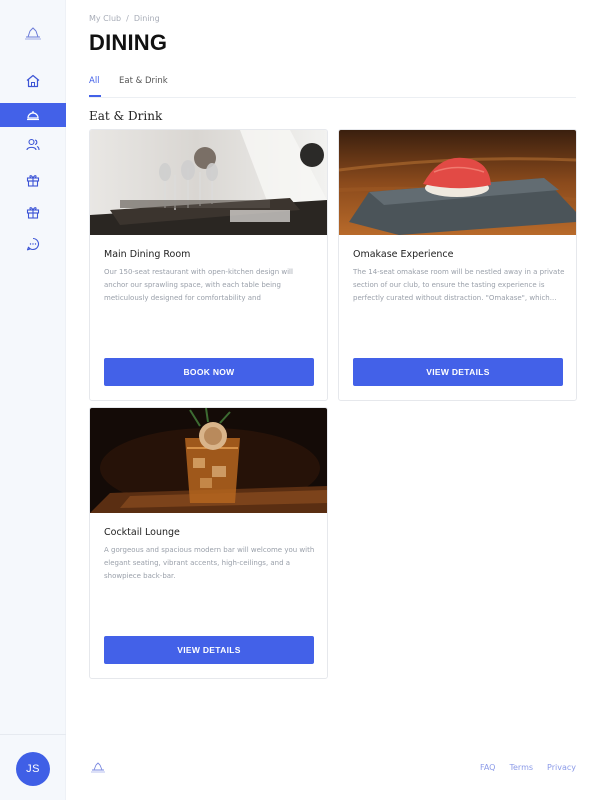  I want to click on page-title: DINING, so click(128, 42).